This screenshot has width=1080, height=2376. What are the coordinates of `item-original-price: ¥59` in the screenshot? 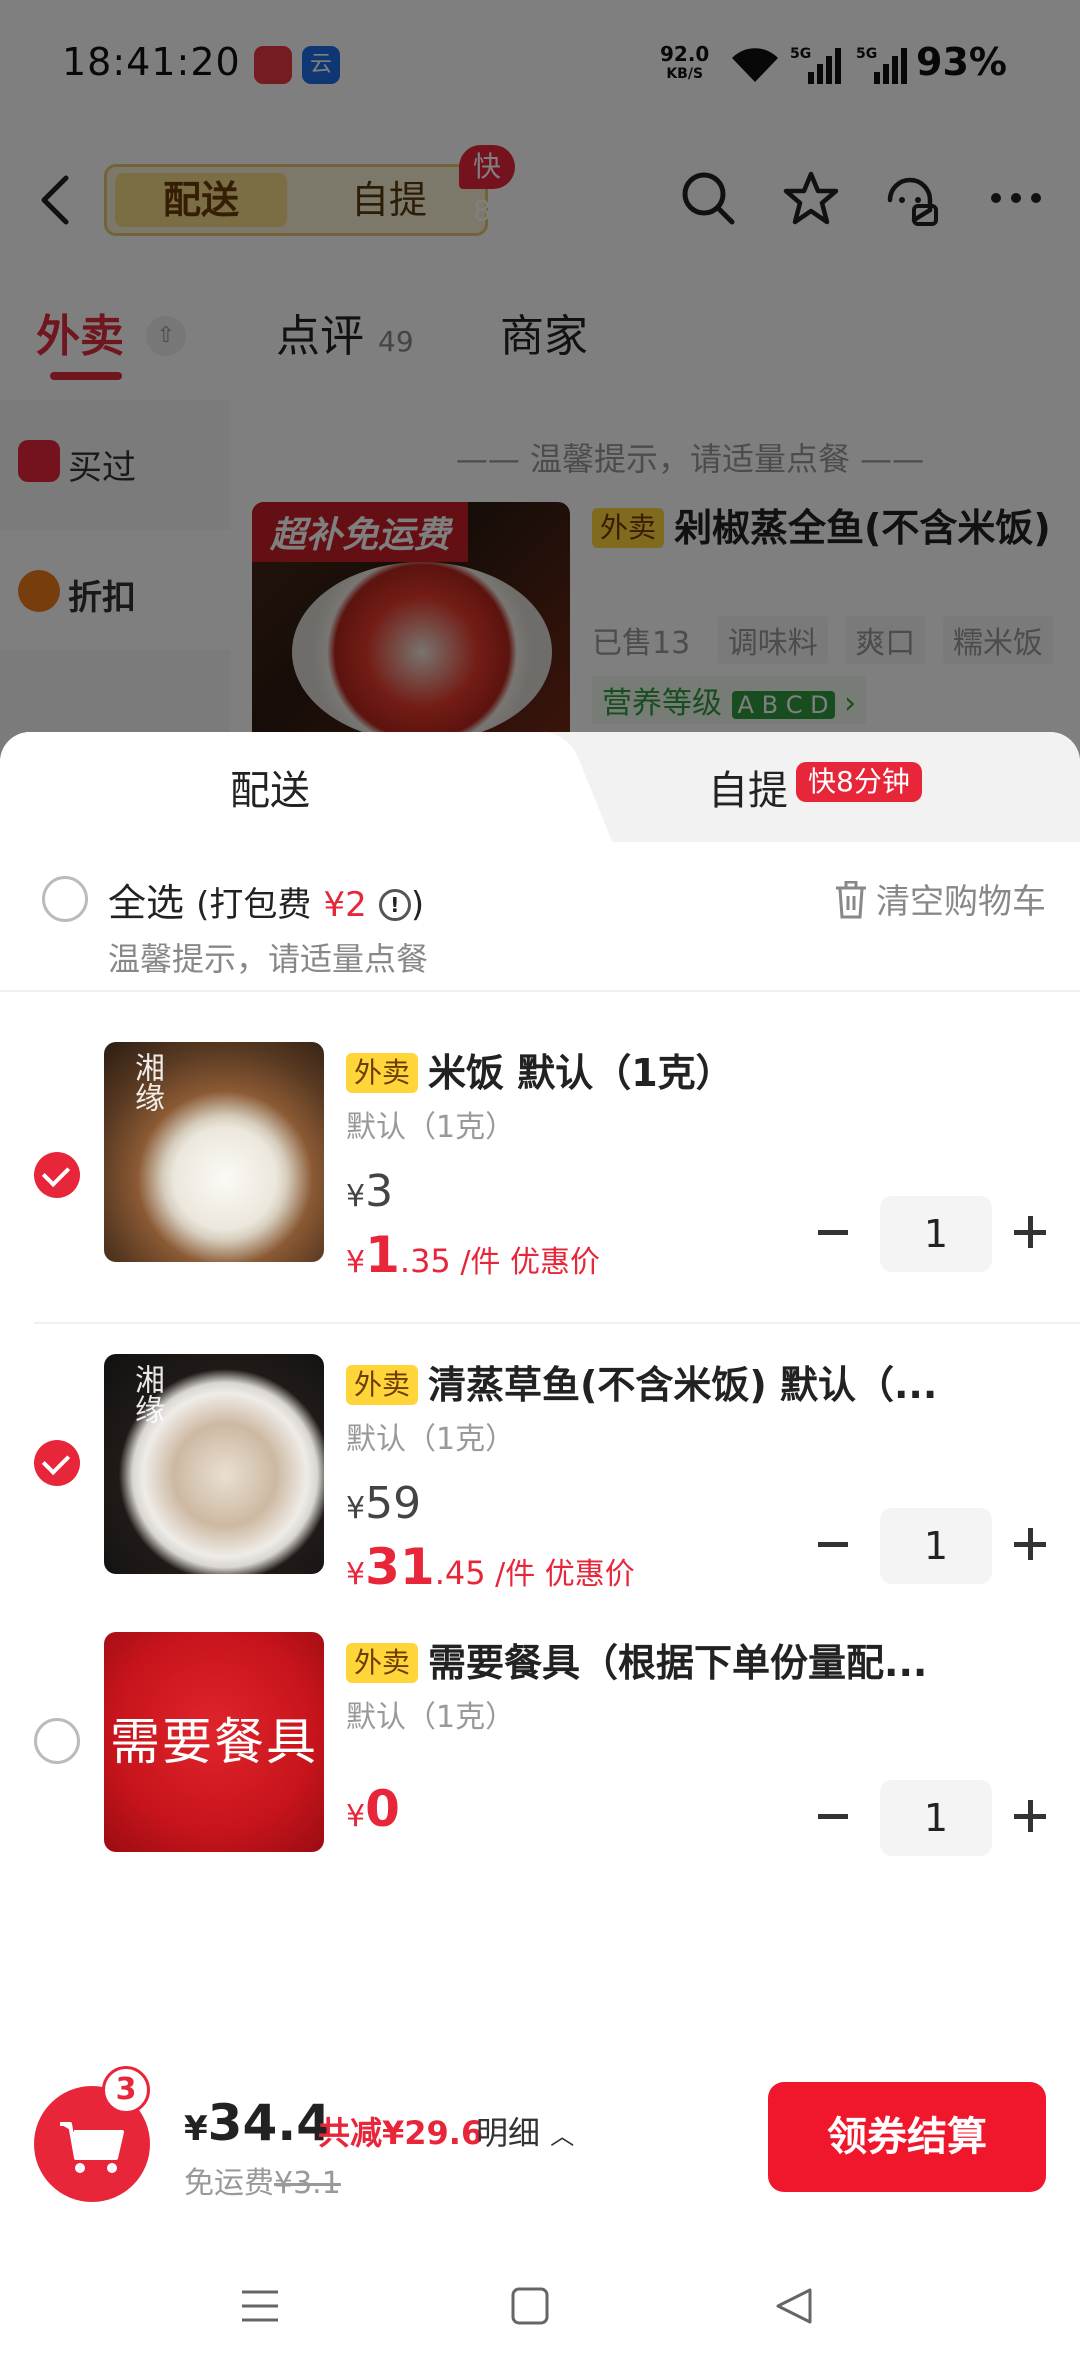 It's located at (384, 1503).